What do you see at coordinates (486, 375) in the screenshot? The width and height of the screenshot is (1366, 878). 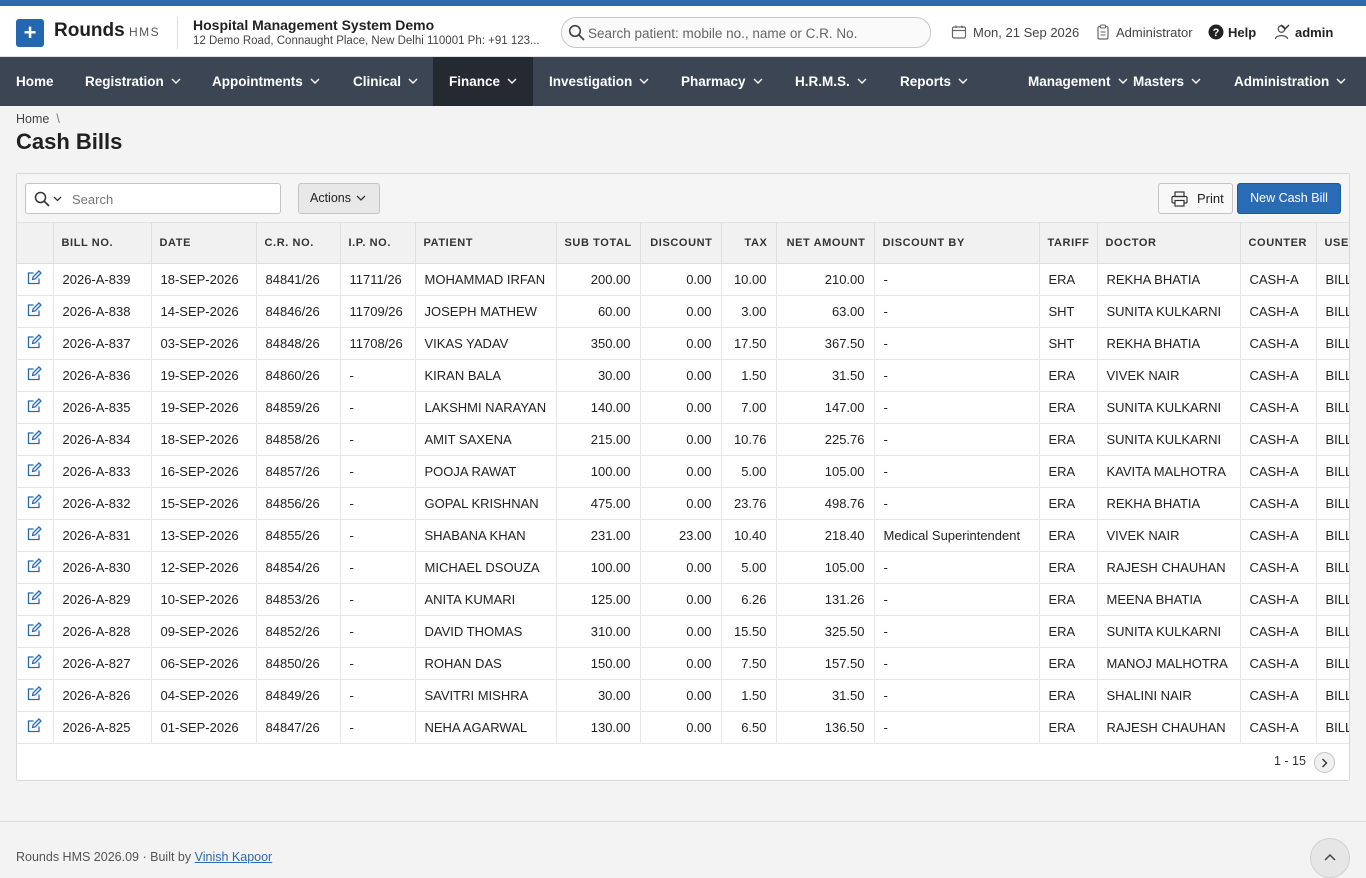 I see `cell-patient: KIRAN BALA` at bounding box center [486, 375].